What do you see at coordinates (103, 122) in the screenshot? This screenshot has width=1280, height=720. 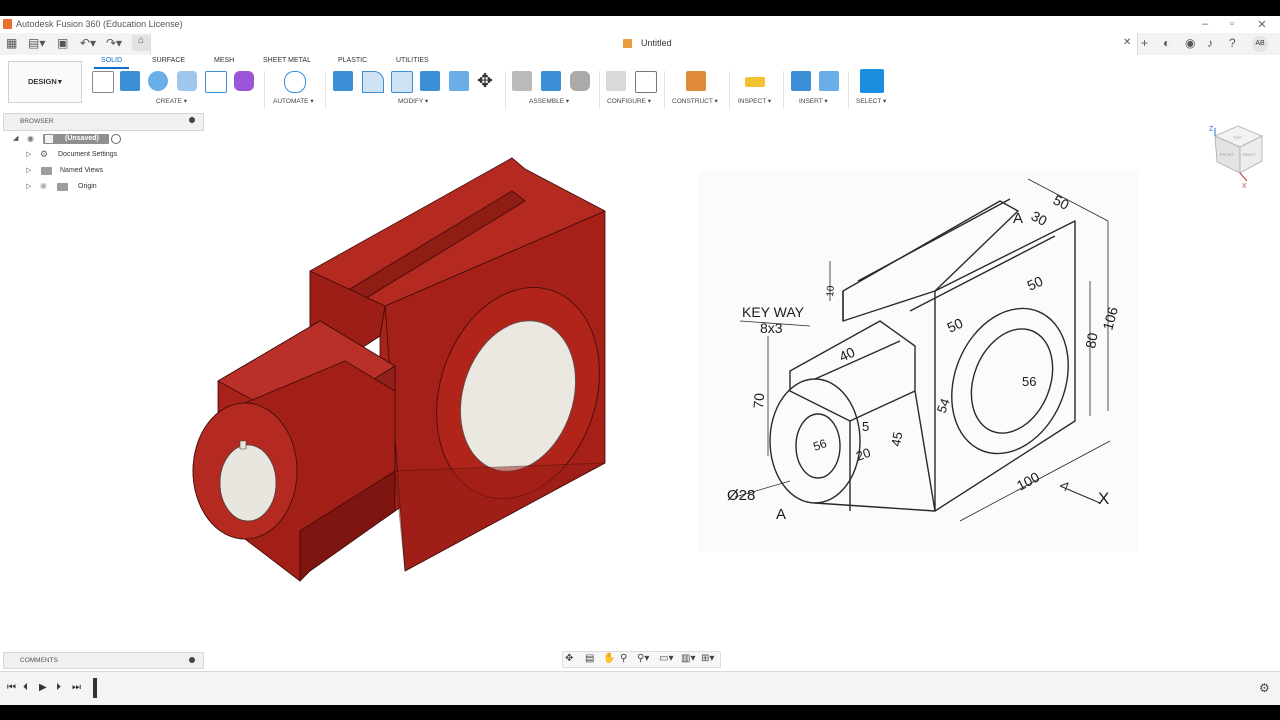 I see `browser-panel-header: BROWSER` at bounding box center [103, 122].